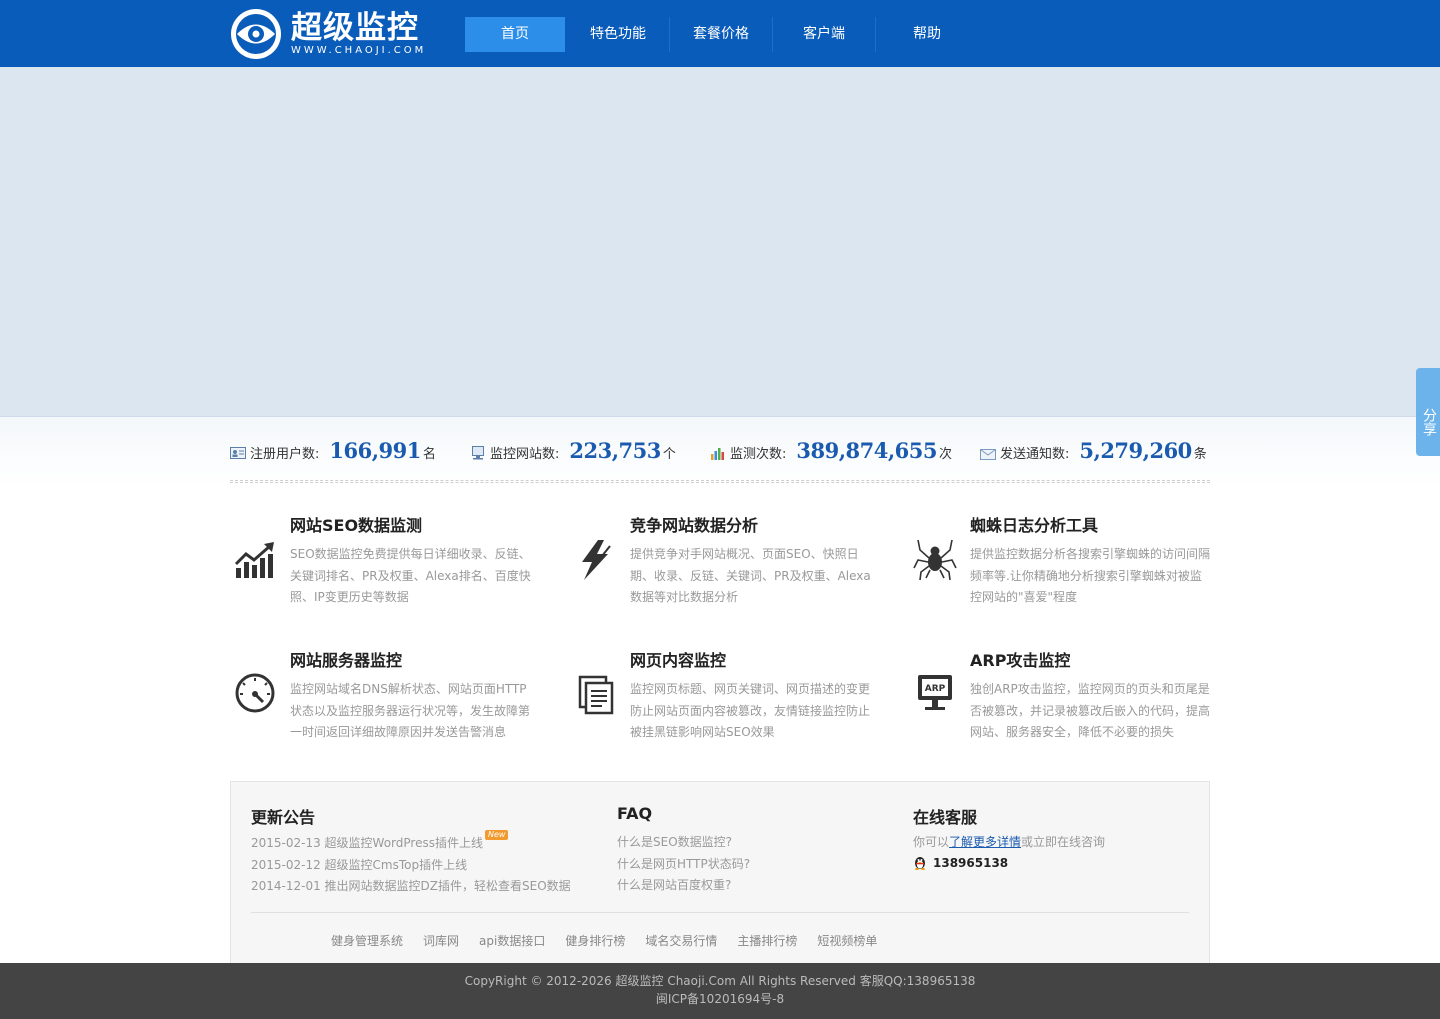  I want to click on friend-link: 健身管理系统, so click(367, 940).